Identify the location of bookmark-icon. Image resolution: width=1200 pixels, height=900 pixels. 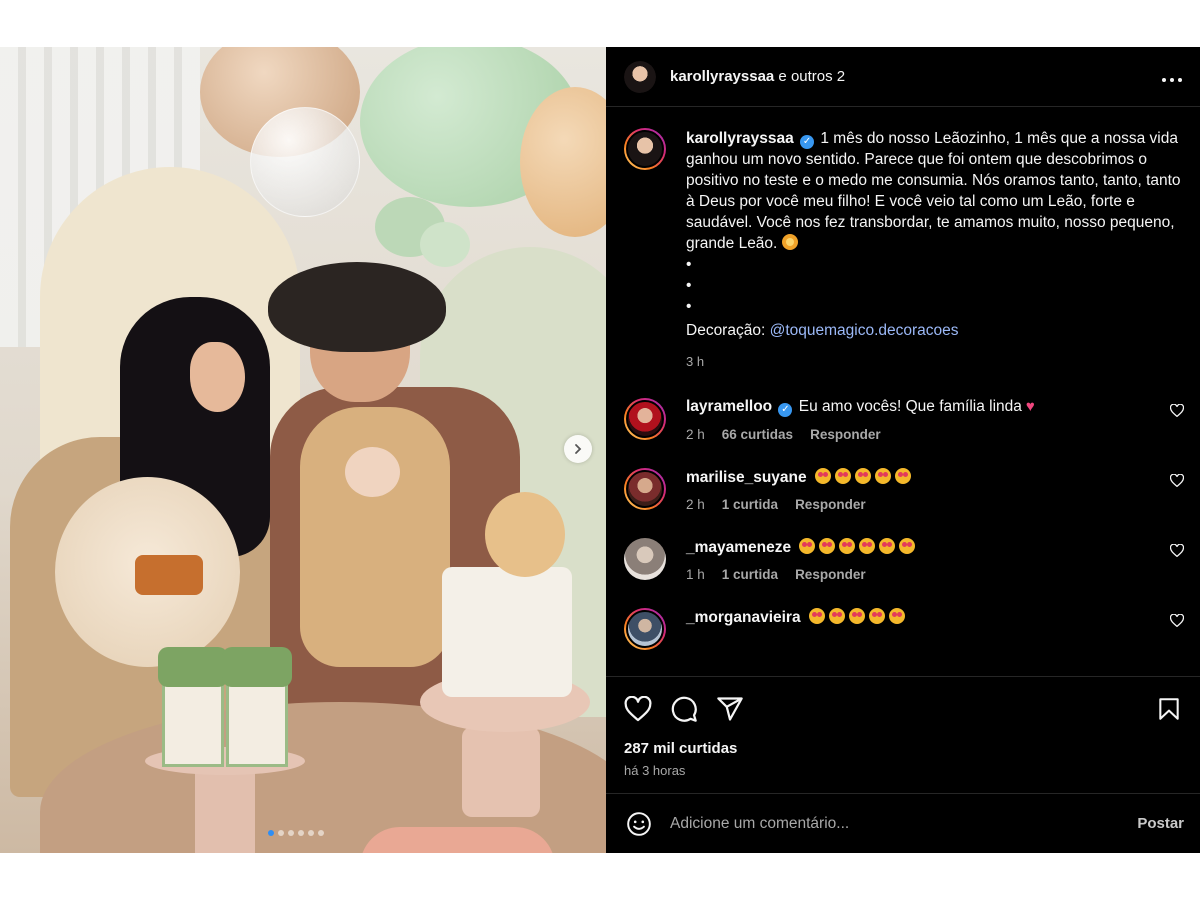
(1169, 709).